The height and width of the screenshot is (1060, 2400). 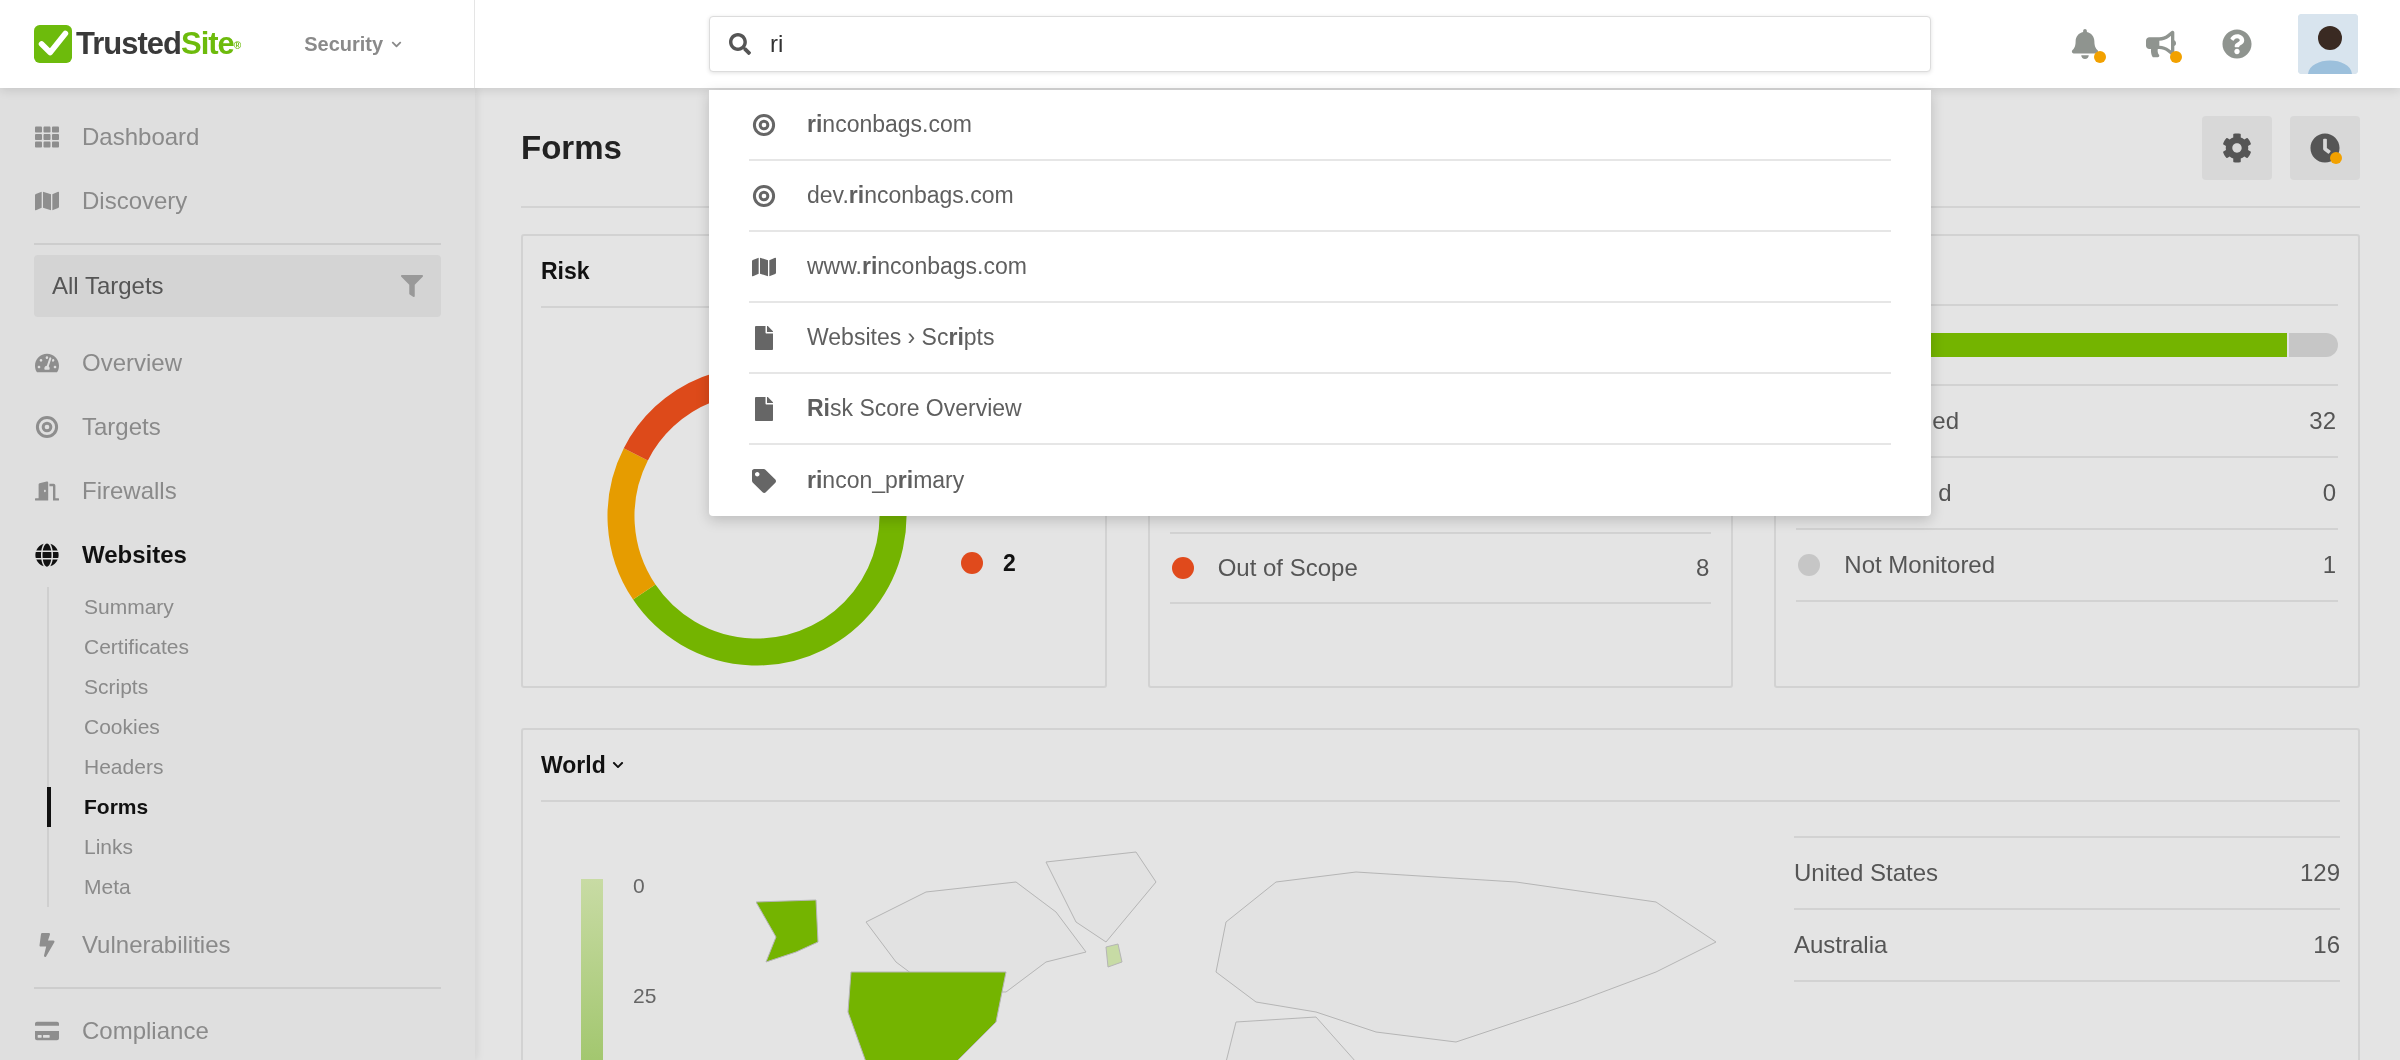 What do you see at coordinates (47, 1031) in the screenshot?
I see `credit-card-icon` at bounding box center [47, 1031].